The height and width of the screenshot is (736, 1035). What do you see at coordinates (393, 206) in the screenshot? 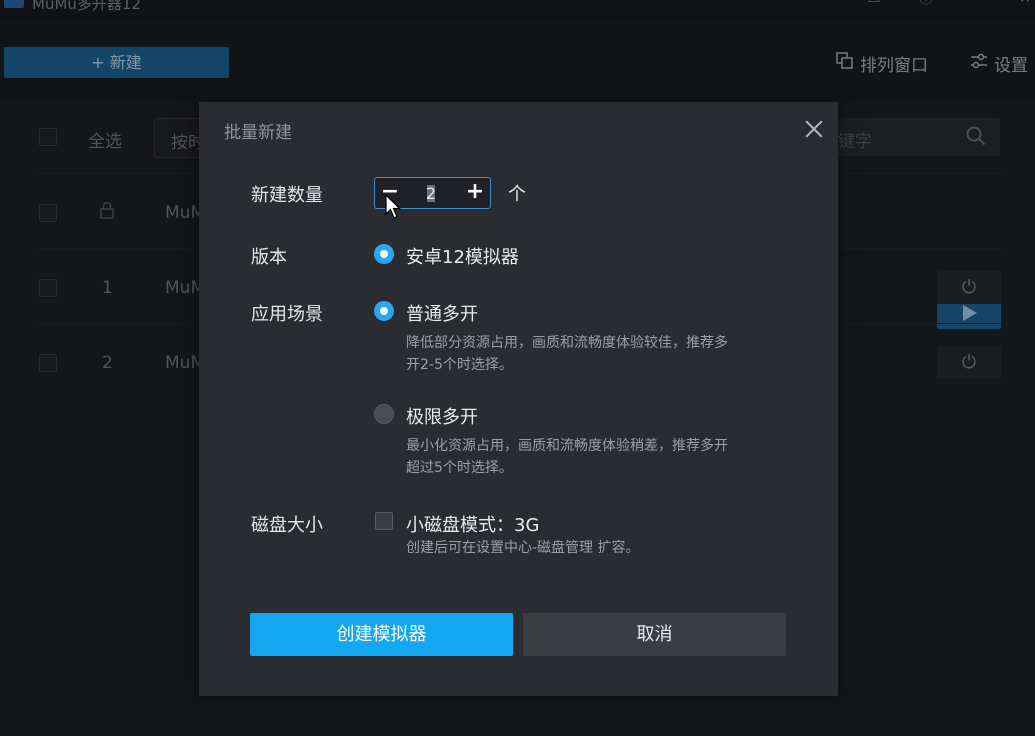
I see `mouse-cursor-icon` at bounding box center [393, 206].